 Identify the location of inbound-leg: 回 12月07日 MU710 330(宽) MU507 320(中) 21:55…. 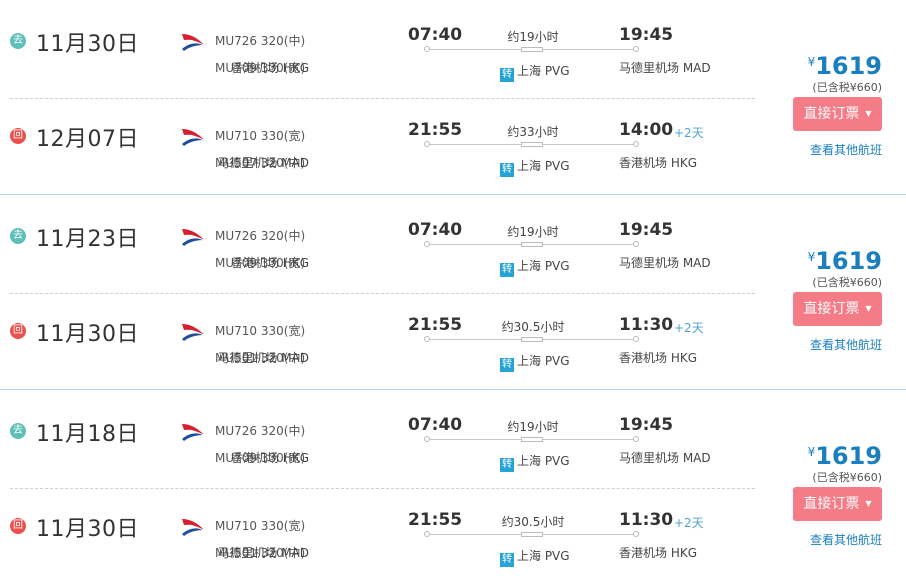
(380, 143).